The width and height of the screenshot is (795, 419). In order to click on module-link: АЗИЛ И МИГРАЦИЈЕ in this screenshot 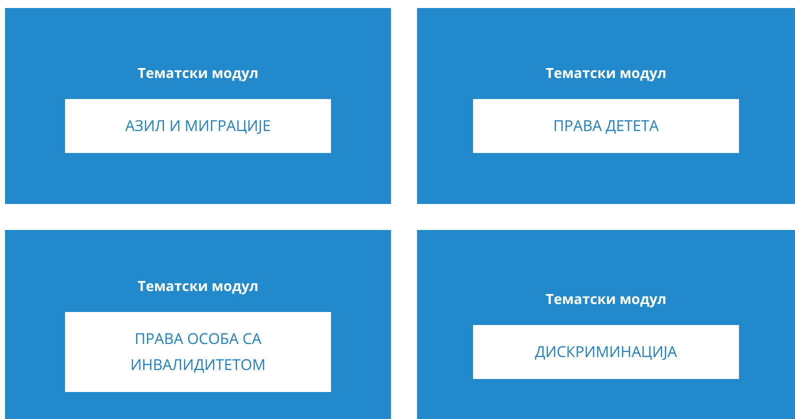, I will do `click(198, 125)`.